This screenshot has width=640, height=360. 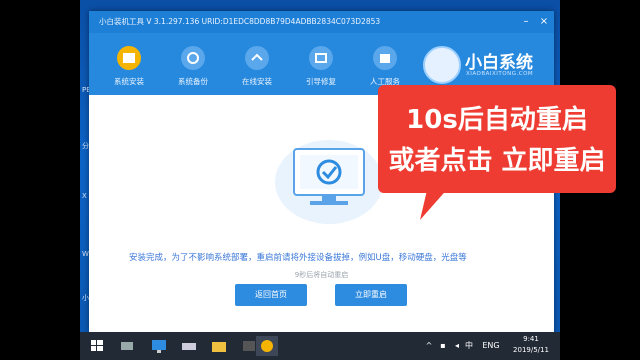 I want to click on brand-name: 小白系统, so click(x=499, y=63).